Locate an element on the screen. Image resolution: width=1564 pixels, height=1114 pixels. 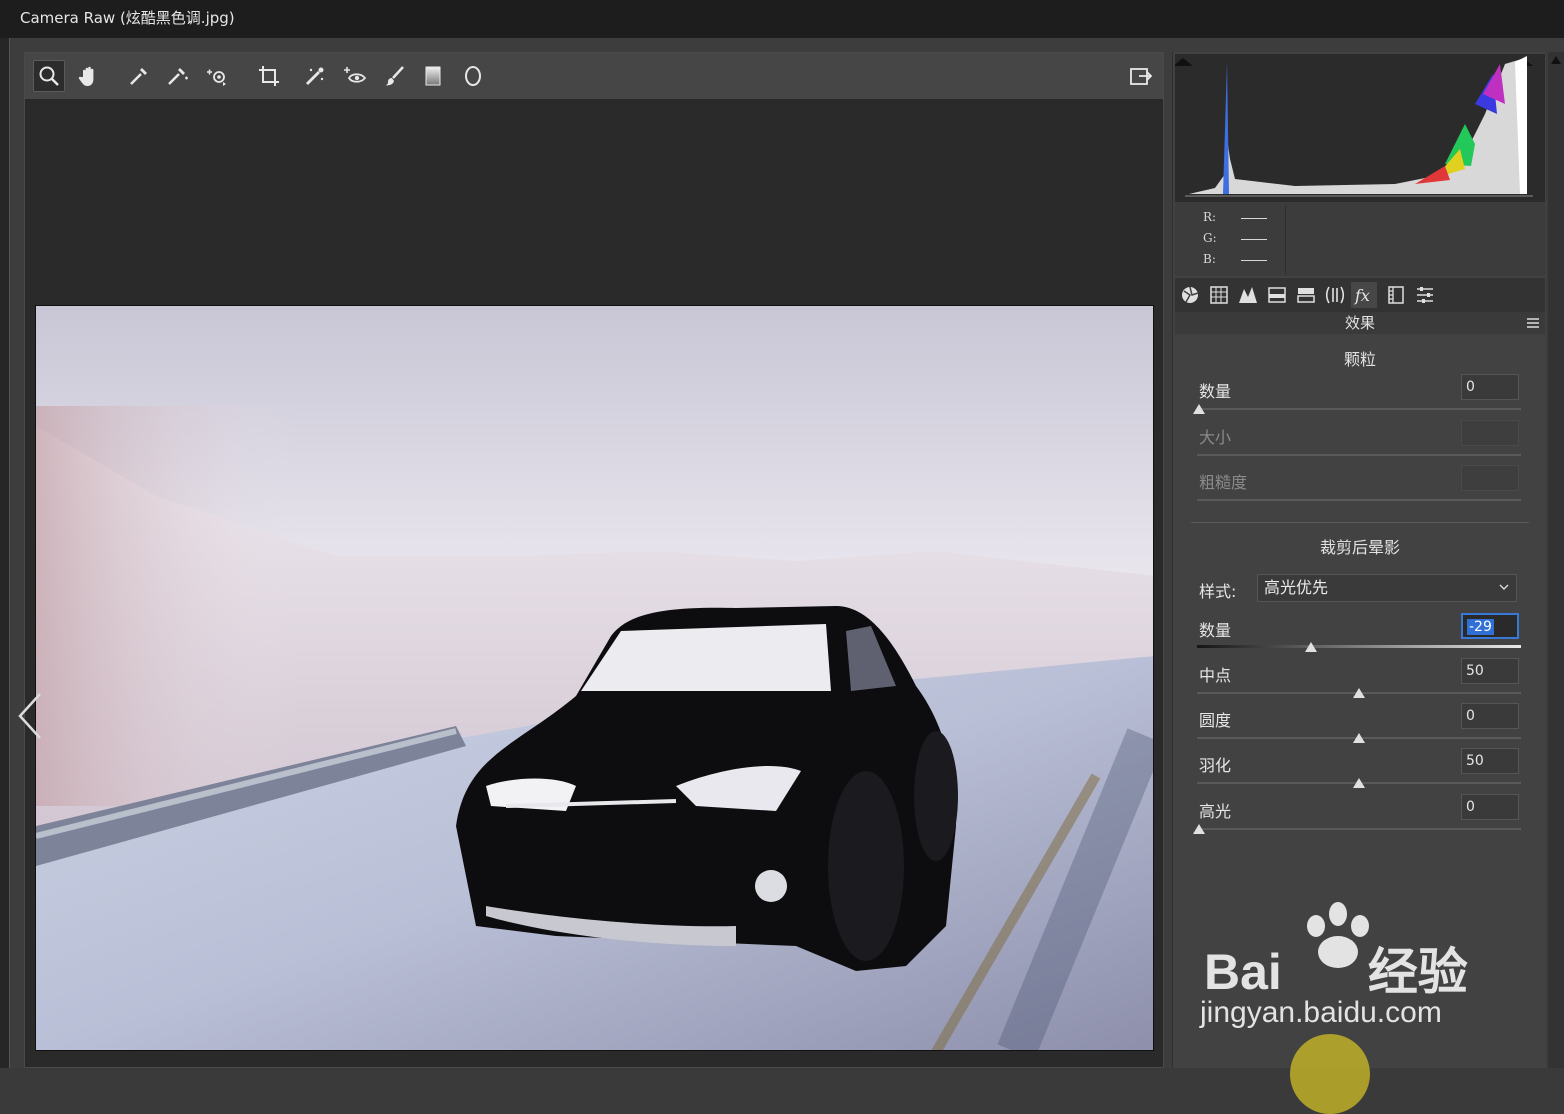
vignette-style-value: 高光优先 is located at coordinates (1296, 587).